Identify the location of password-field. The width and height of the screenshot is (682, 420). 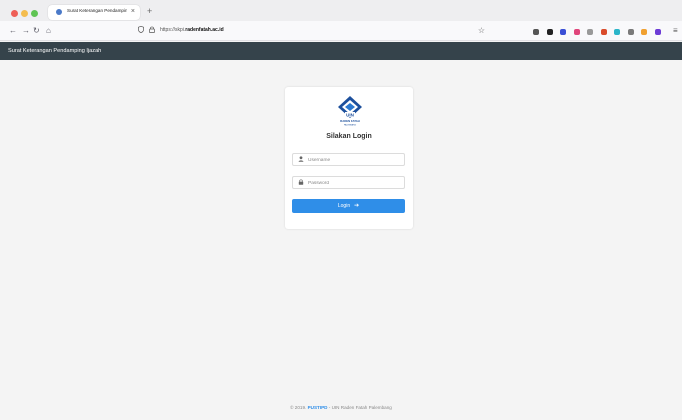
(348, 182).